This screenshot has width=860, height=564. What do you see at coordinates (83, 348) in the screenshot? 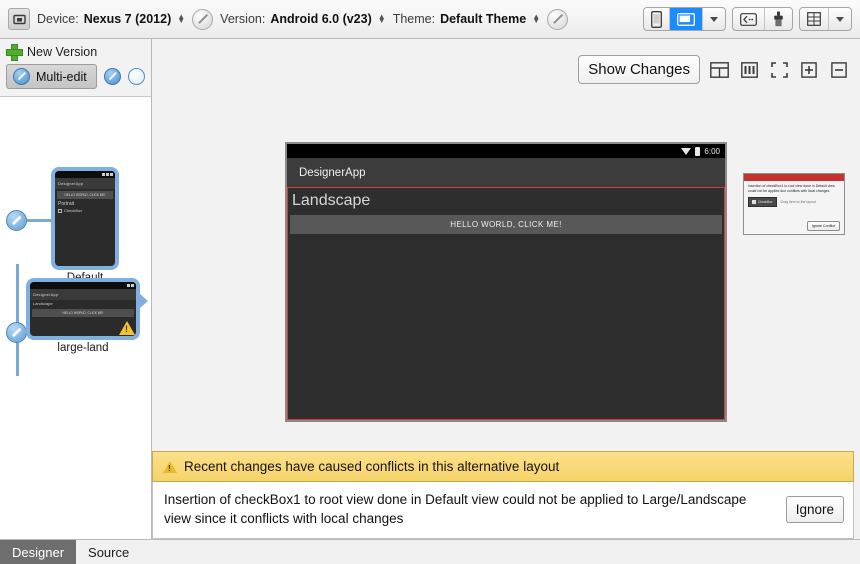
I see `variant-label-large-land: large-land` at bounding box center [83, 348].